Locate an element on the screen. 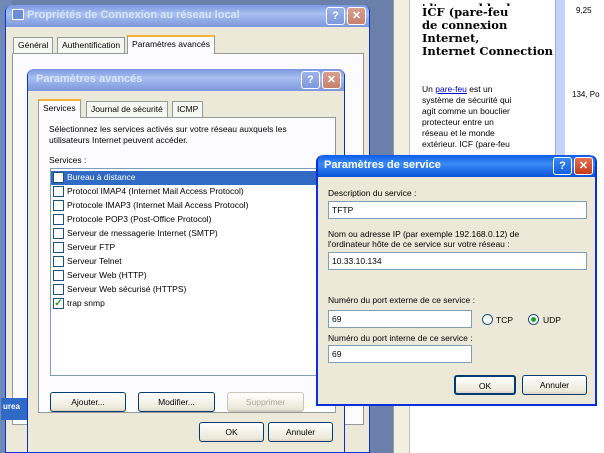 This screenshot has height=453, width=604. external-port-label: Numéro du port externe de ce service : is located at coordinates (401, 300).